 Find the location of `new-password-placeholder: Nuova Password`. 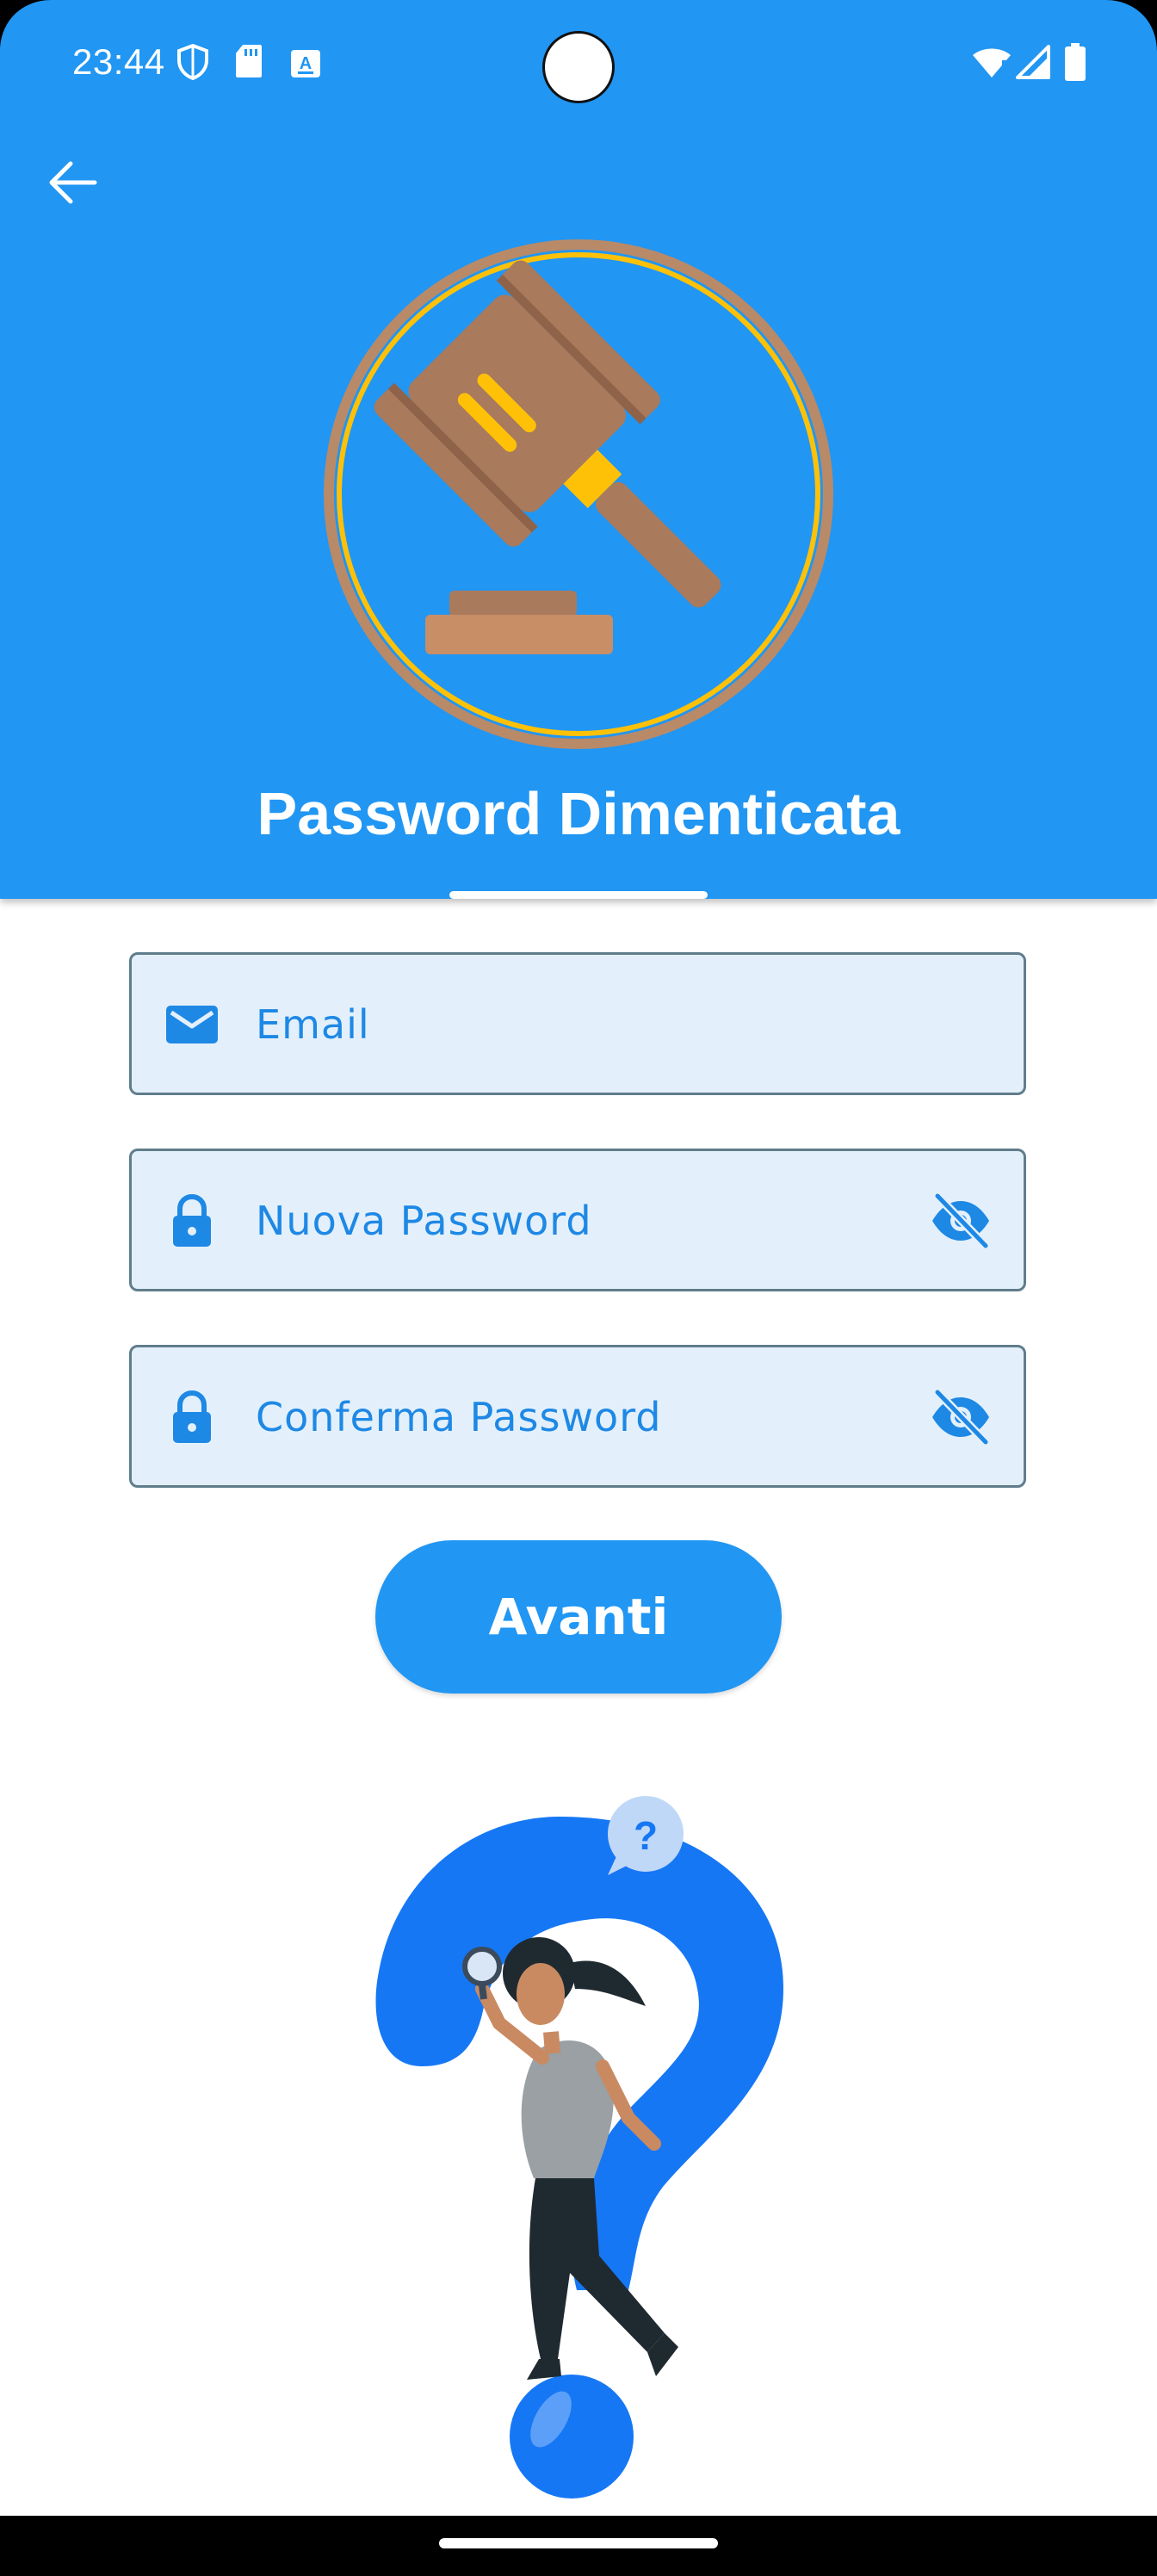

new-password-placeholder: Nuova Password is located at coordinates (424, 1221).